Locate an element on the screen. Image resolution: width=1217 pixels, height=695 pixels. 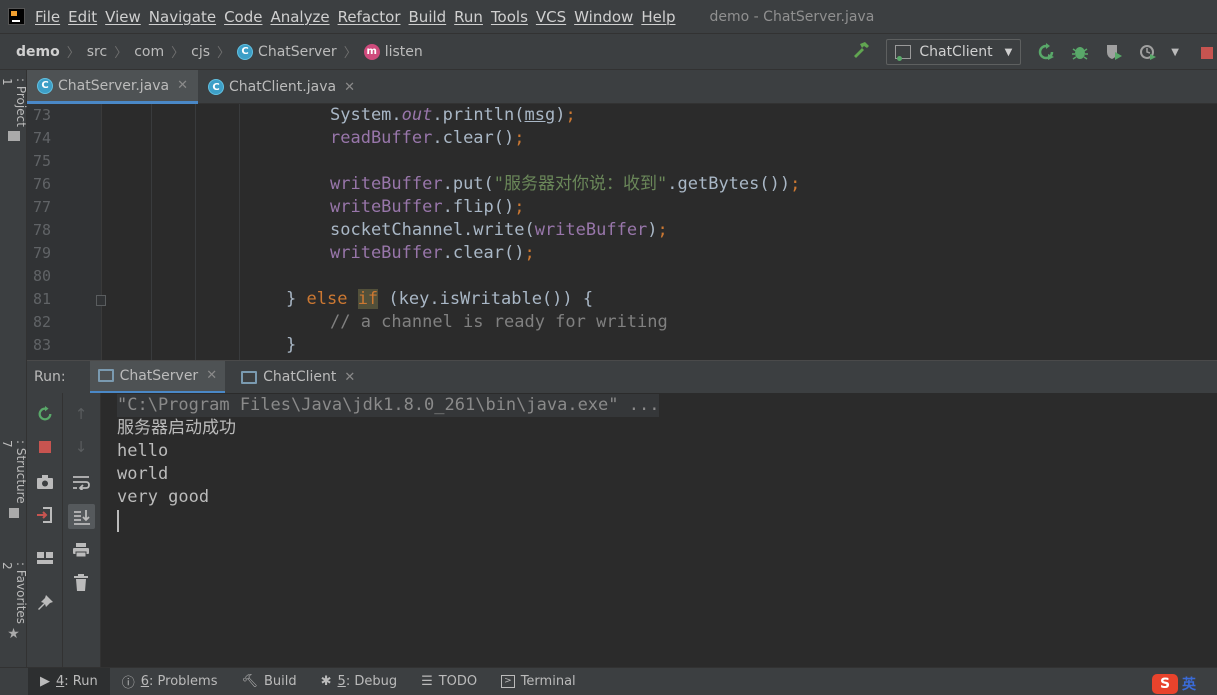
tool-tab-problems-label: : Problems is located at coordinates (183, 681).